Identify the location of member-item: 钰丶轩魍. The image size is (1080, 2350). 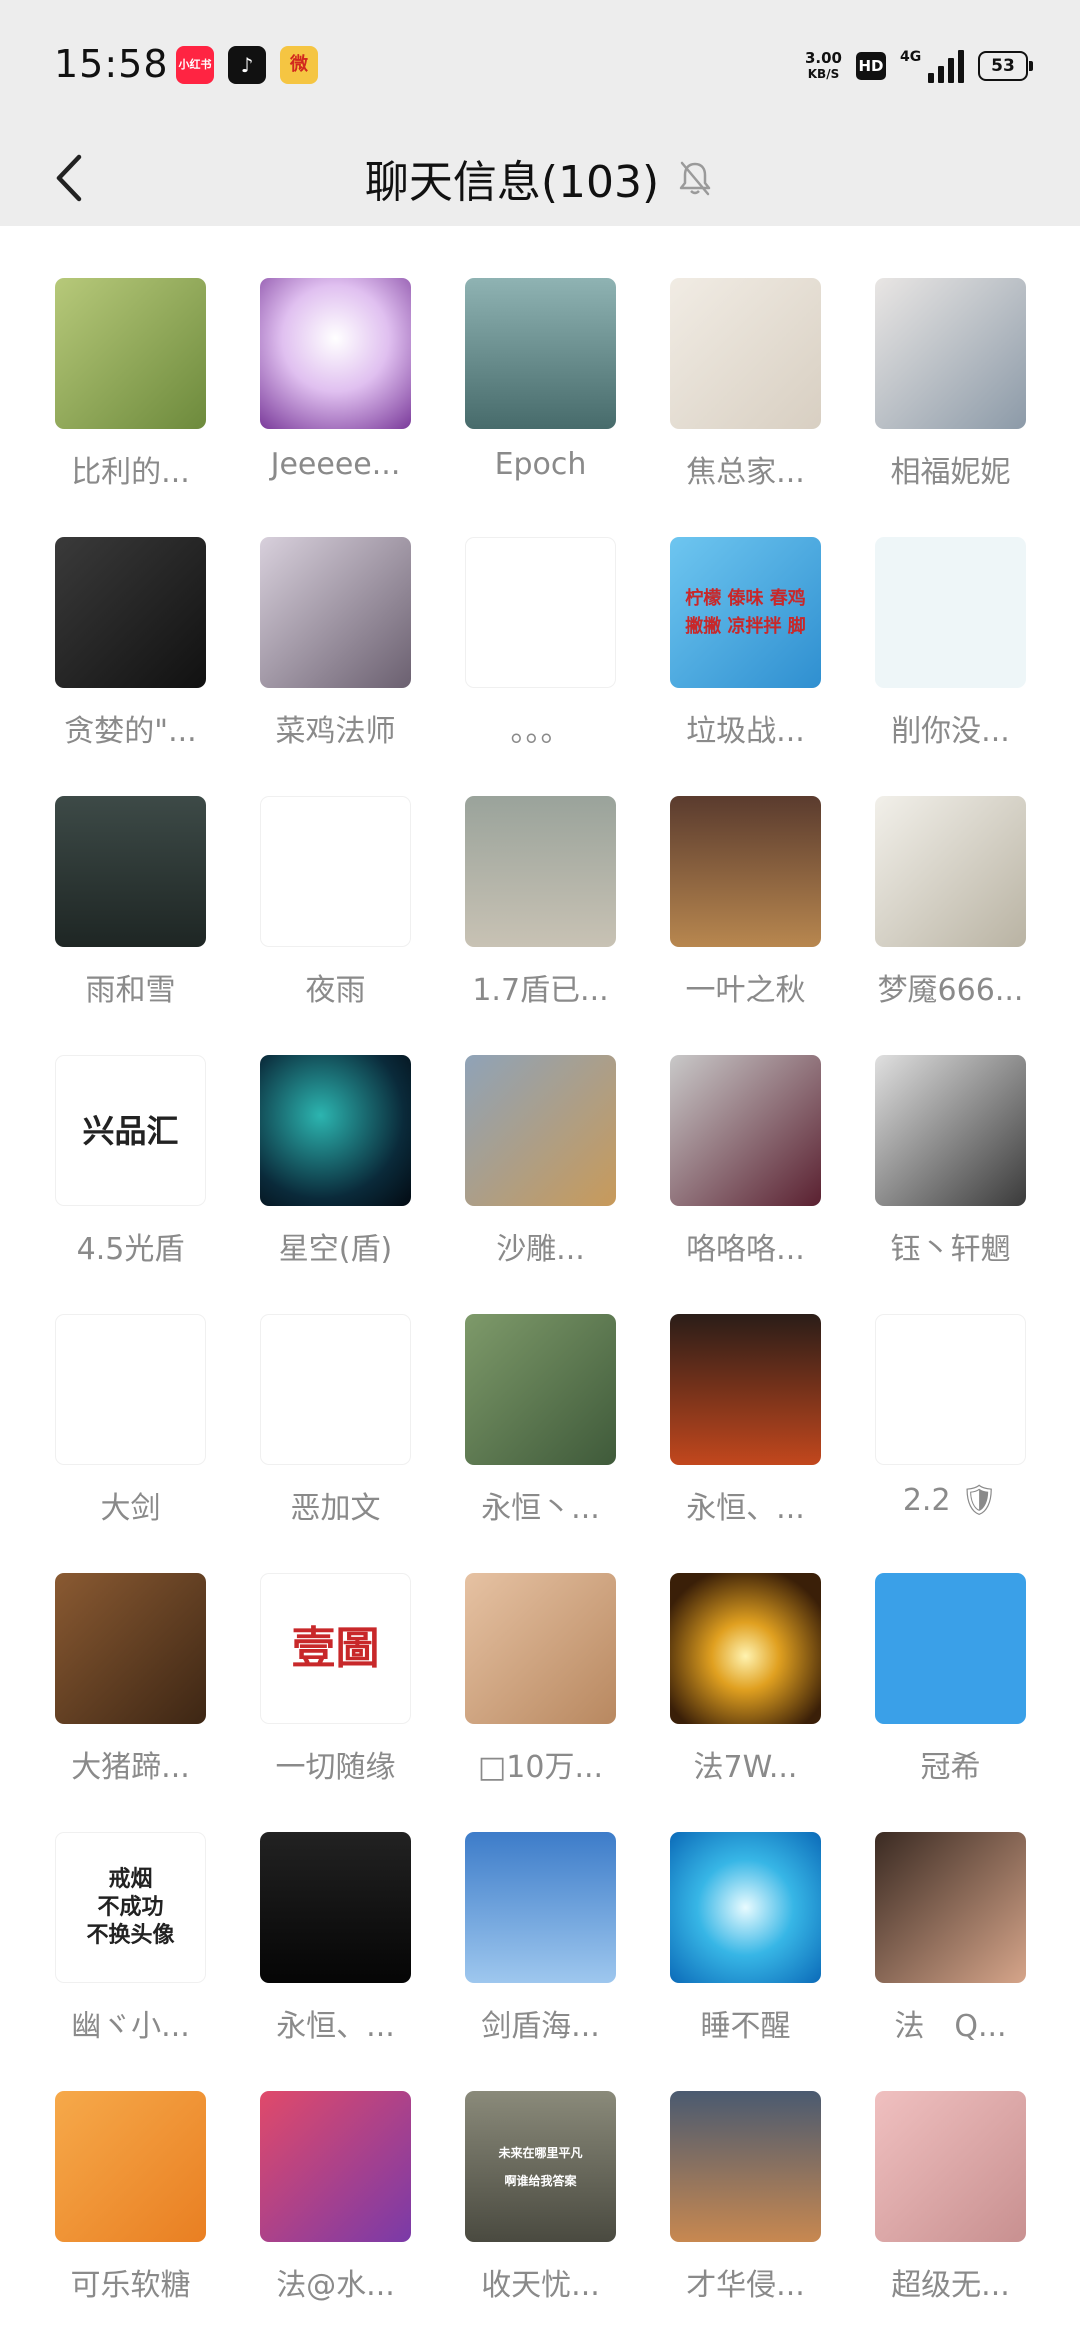
(950, 1184).